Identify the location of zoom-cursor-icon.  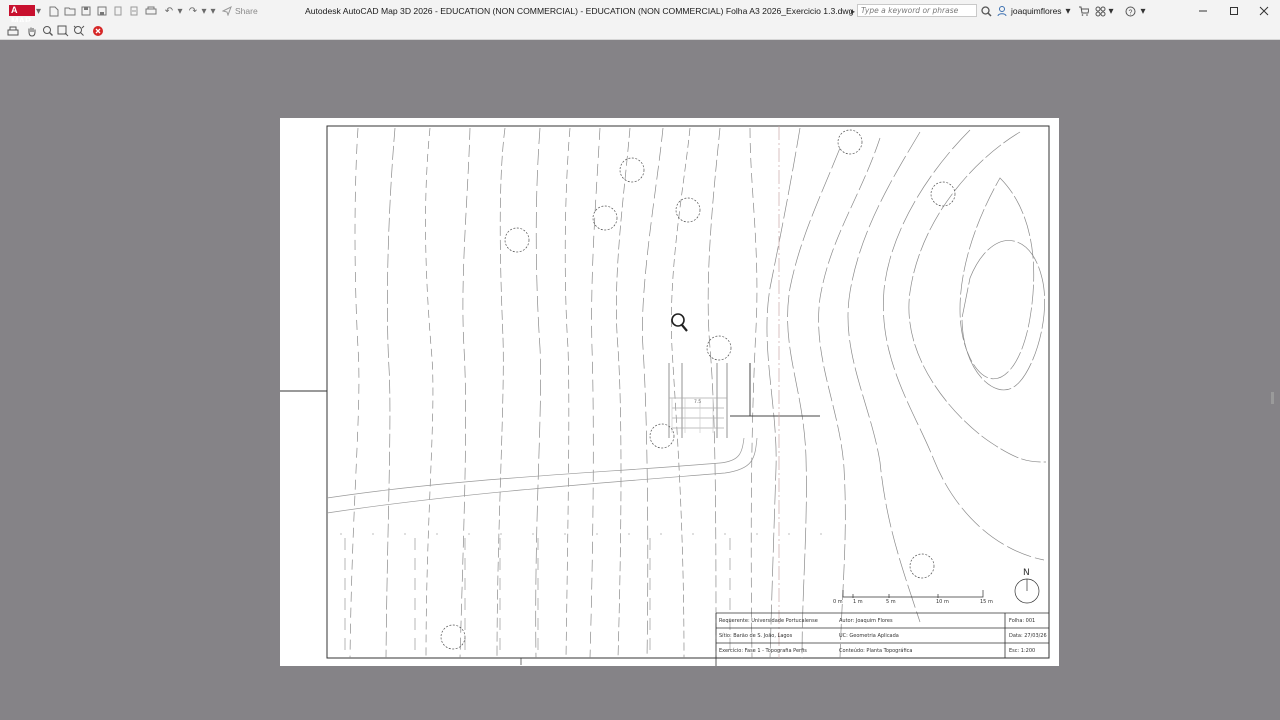
(679, 322).